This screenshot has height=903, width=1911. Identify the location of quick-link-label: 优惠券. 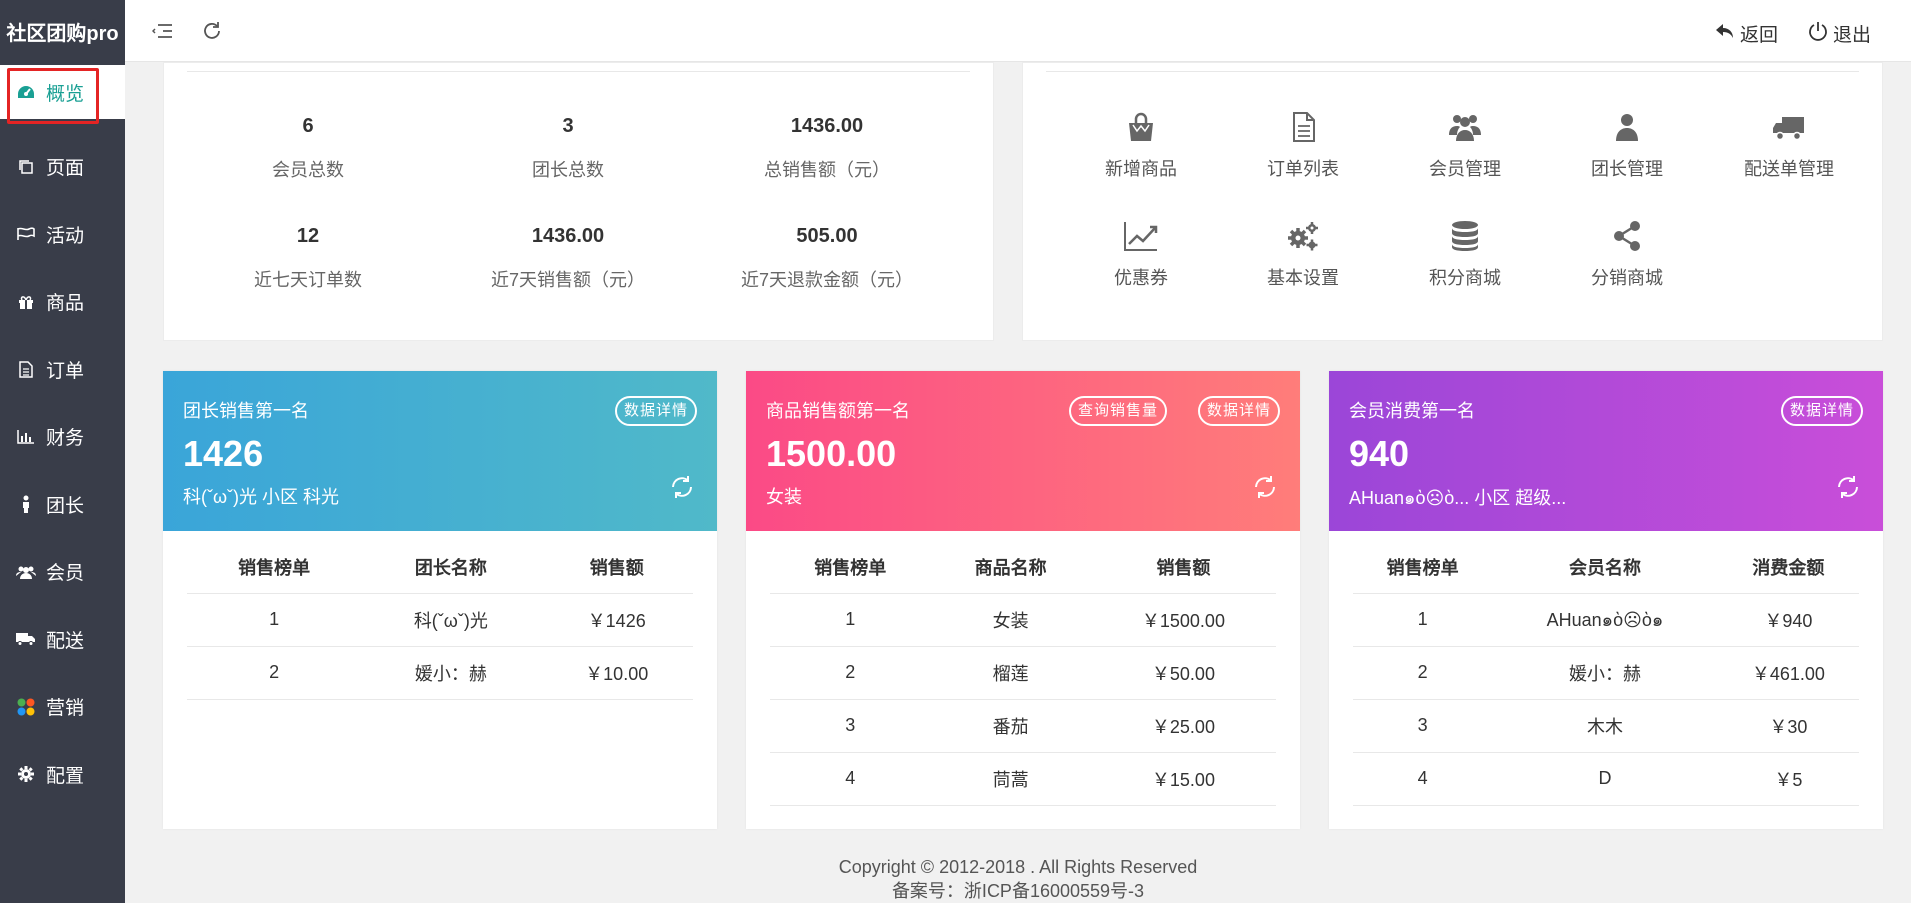
(1141, 278).